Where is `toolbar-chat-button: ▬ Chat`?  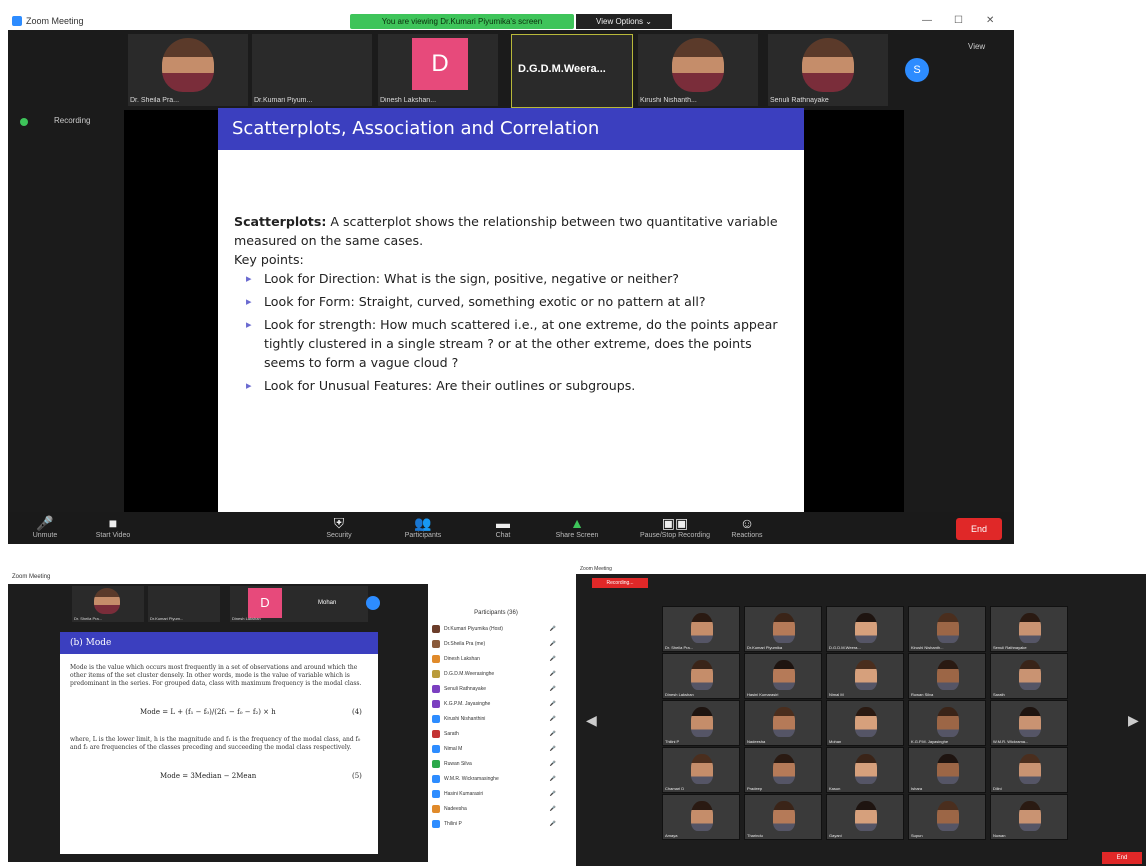 toolbar-chat-button: ▬ Chat is located at coordinates (503, 526).